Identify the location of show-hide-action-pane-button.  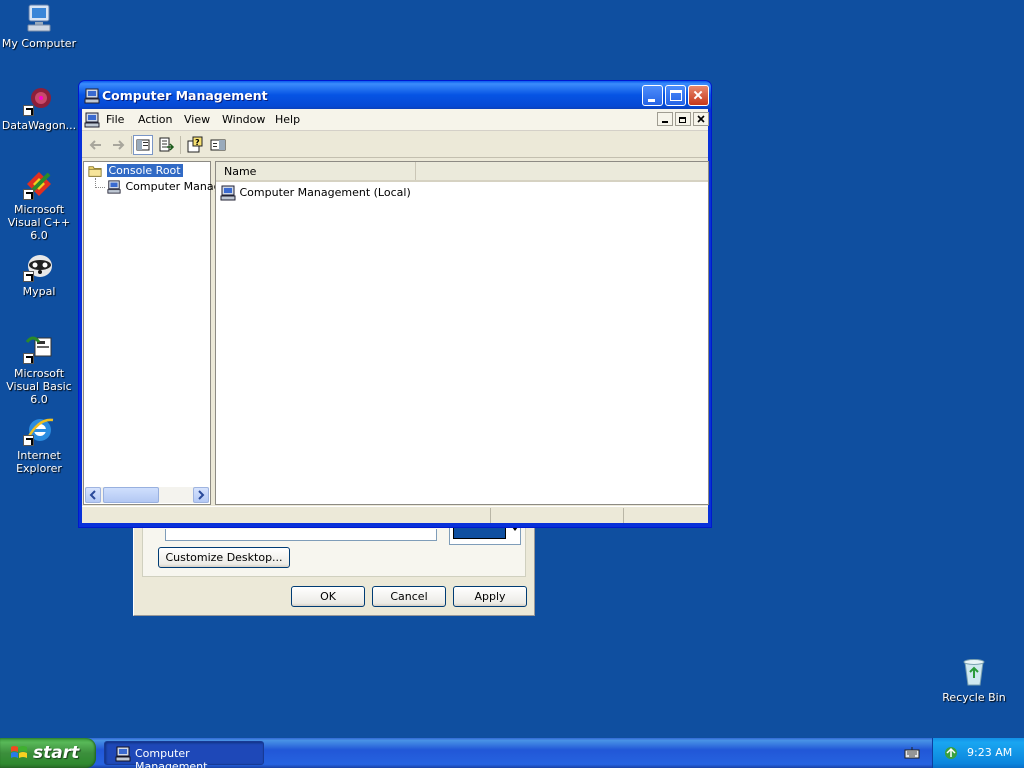
(218, 145).